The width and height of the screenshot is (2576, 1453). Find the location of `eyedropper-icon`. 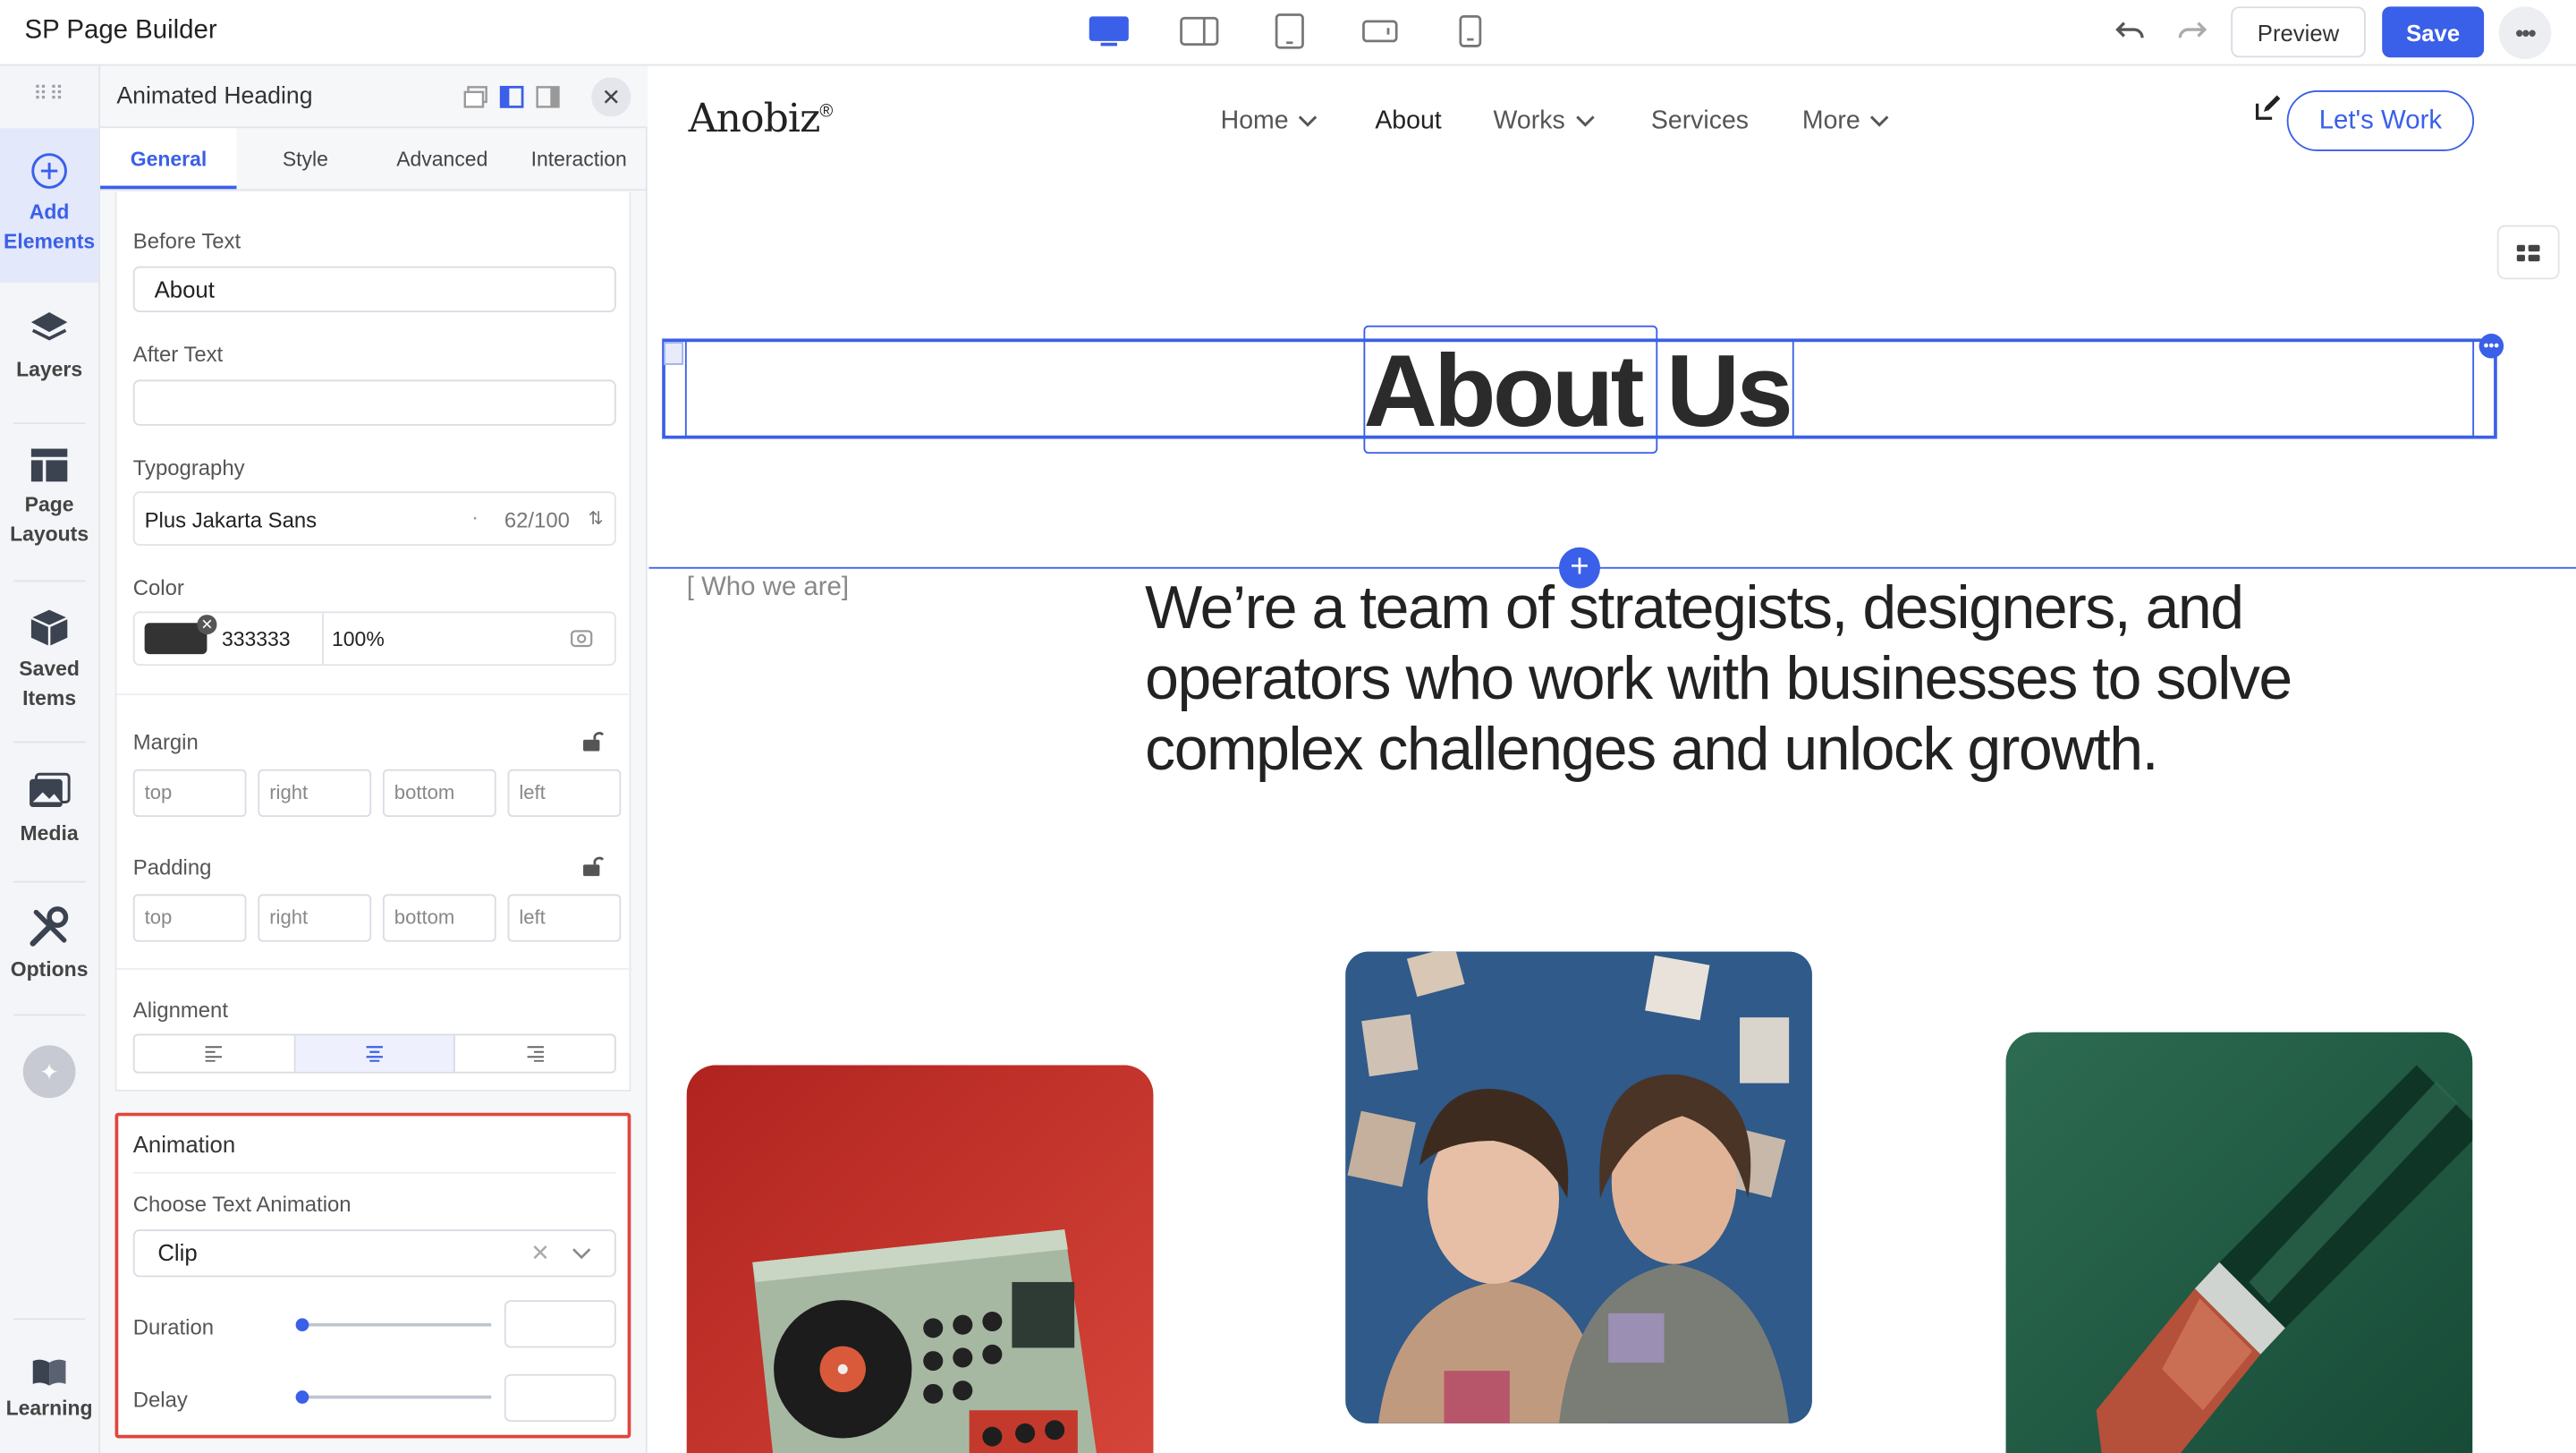

eyedropper-icon is located at coordinates (581, 638).